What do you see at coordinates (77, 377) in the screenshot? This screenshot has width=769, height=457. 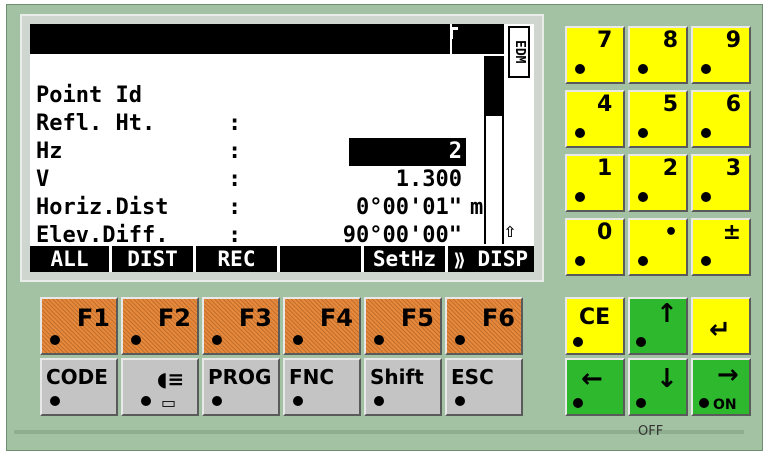 I see `bottom-key-label: CODE` at bounding box center [77, 377].